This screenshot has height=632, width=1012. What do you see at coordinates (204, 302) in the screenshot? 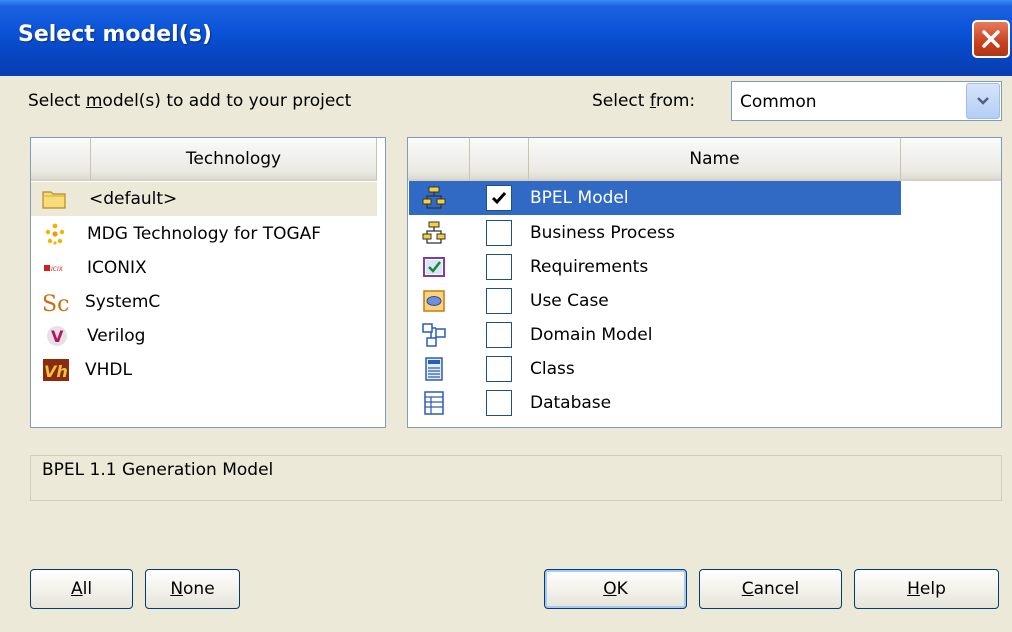
I see `technology-item: Sc SystemC` at bounding box center [204, 302].